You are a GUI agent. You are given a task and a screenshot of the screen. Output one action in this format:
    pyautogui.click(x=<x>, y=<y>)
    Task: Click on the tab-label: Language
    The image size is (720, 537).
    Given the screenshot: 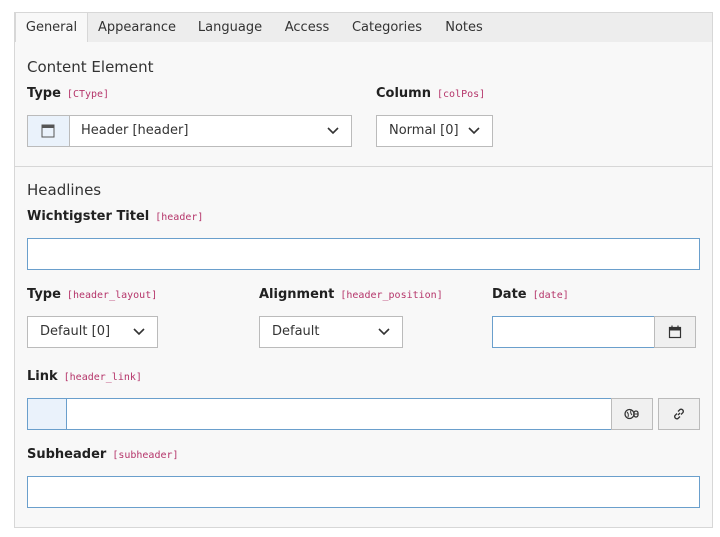 What is the action you would take?
    pyautogui.click(x=230, y=27)
    